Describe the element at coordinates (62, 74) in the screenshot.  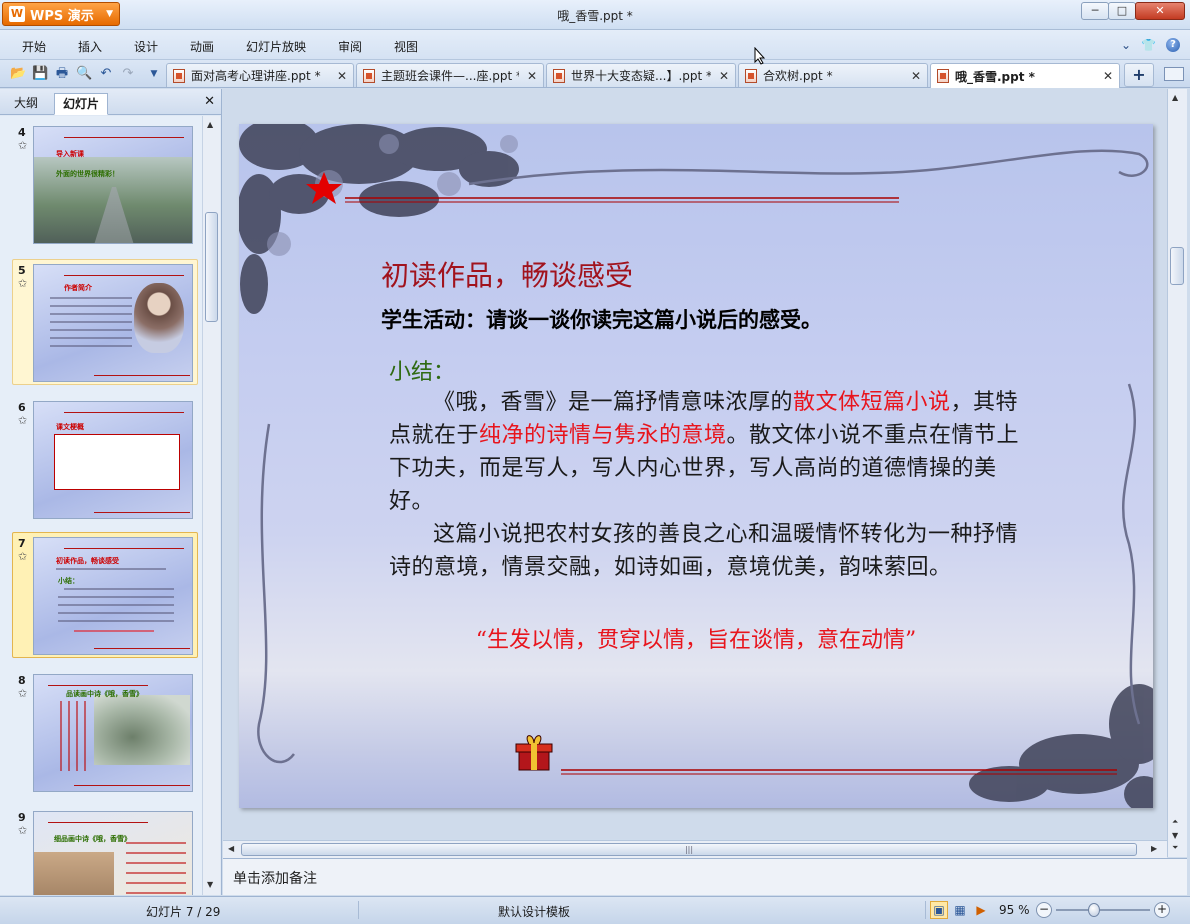
I see `print-icon: 🖶` at that location.